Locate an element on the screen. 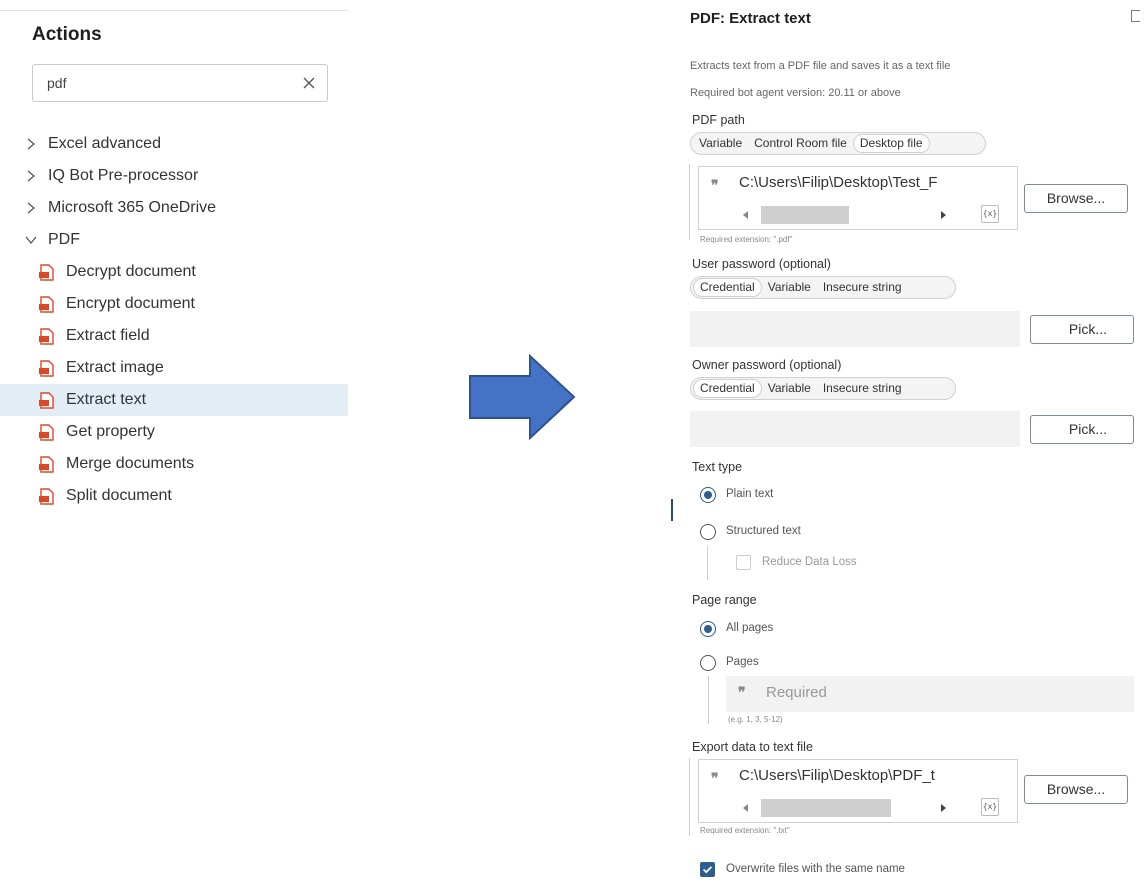 The width and height of the screenshot is (1144, 892). tree-group-onedrive: Microsoft 365 OneDrive is located at coordinates (174, 208).